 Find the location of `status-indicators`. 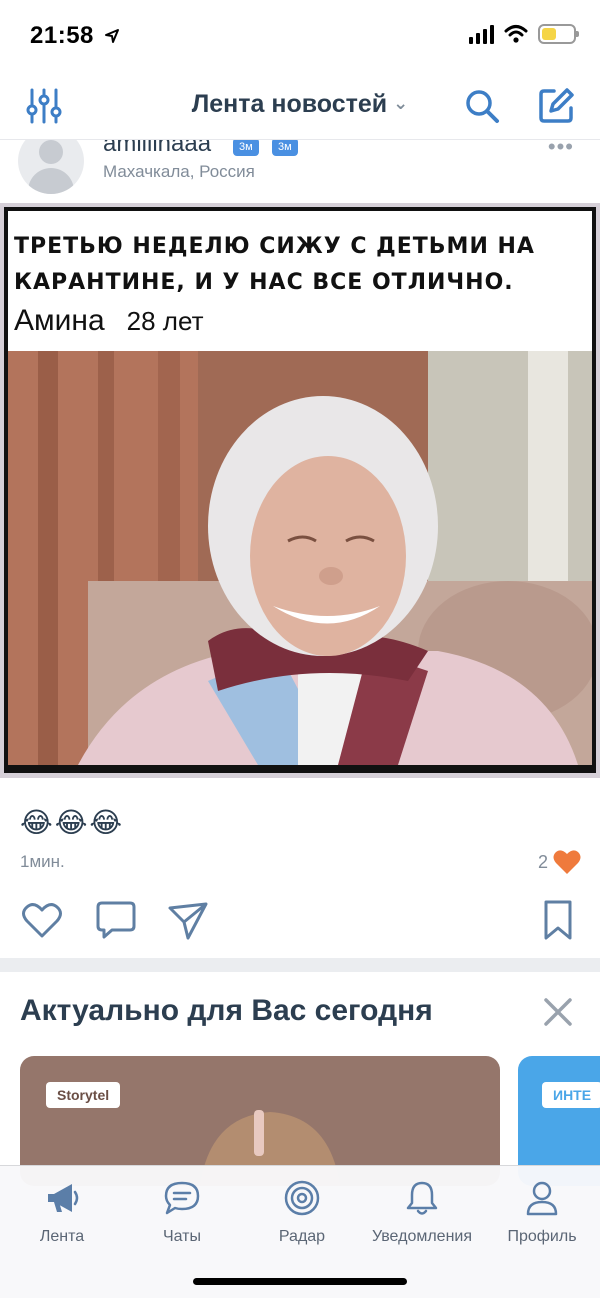

status-indicators is located at coordinates (524, 34).